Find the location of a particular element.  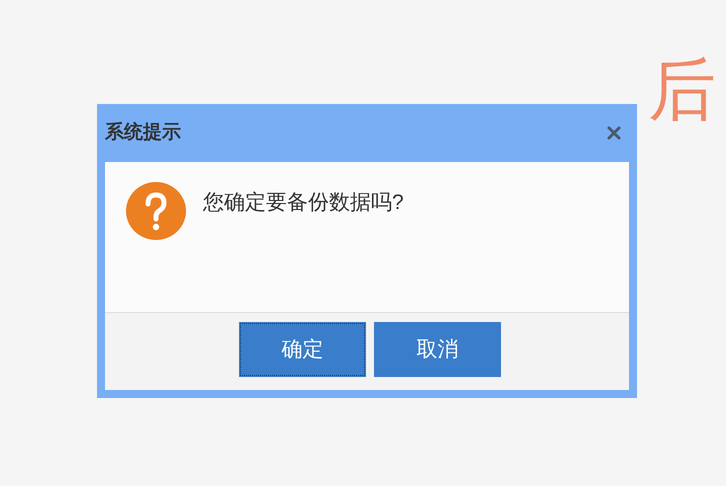

page-heading: 后 is located at coordinates (682, 90).